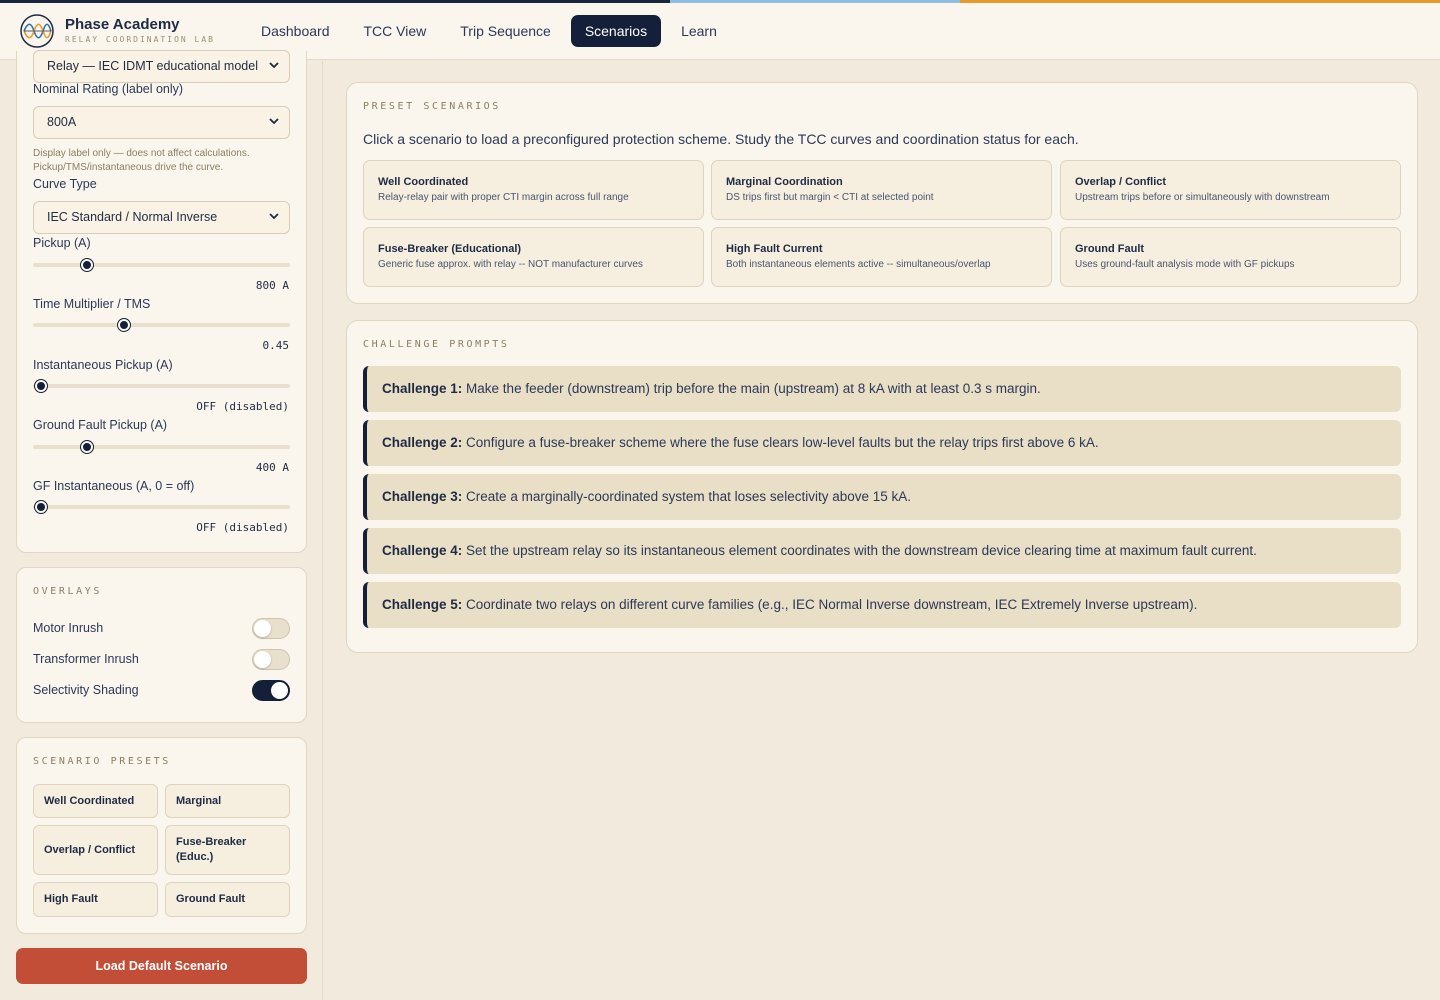 The width and height of the screenshot is (1440, 1000). What do you see at coordinates (271, 659) in the screenshot?
I see `transformer-inrush-toggle` at bounding box center [271, 659].